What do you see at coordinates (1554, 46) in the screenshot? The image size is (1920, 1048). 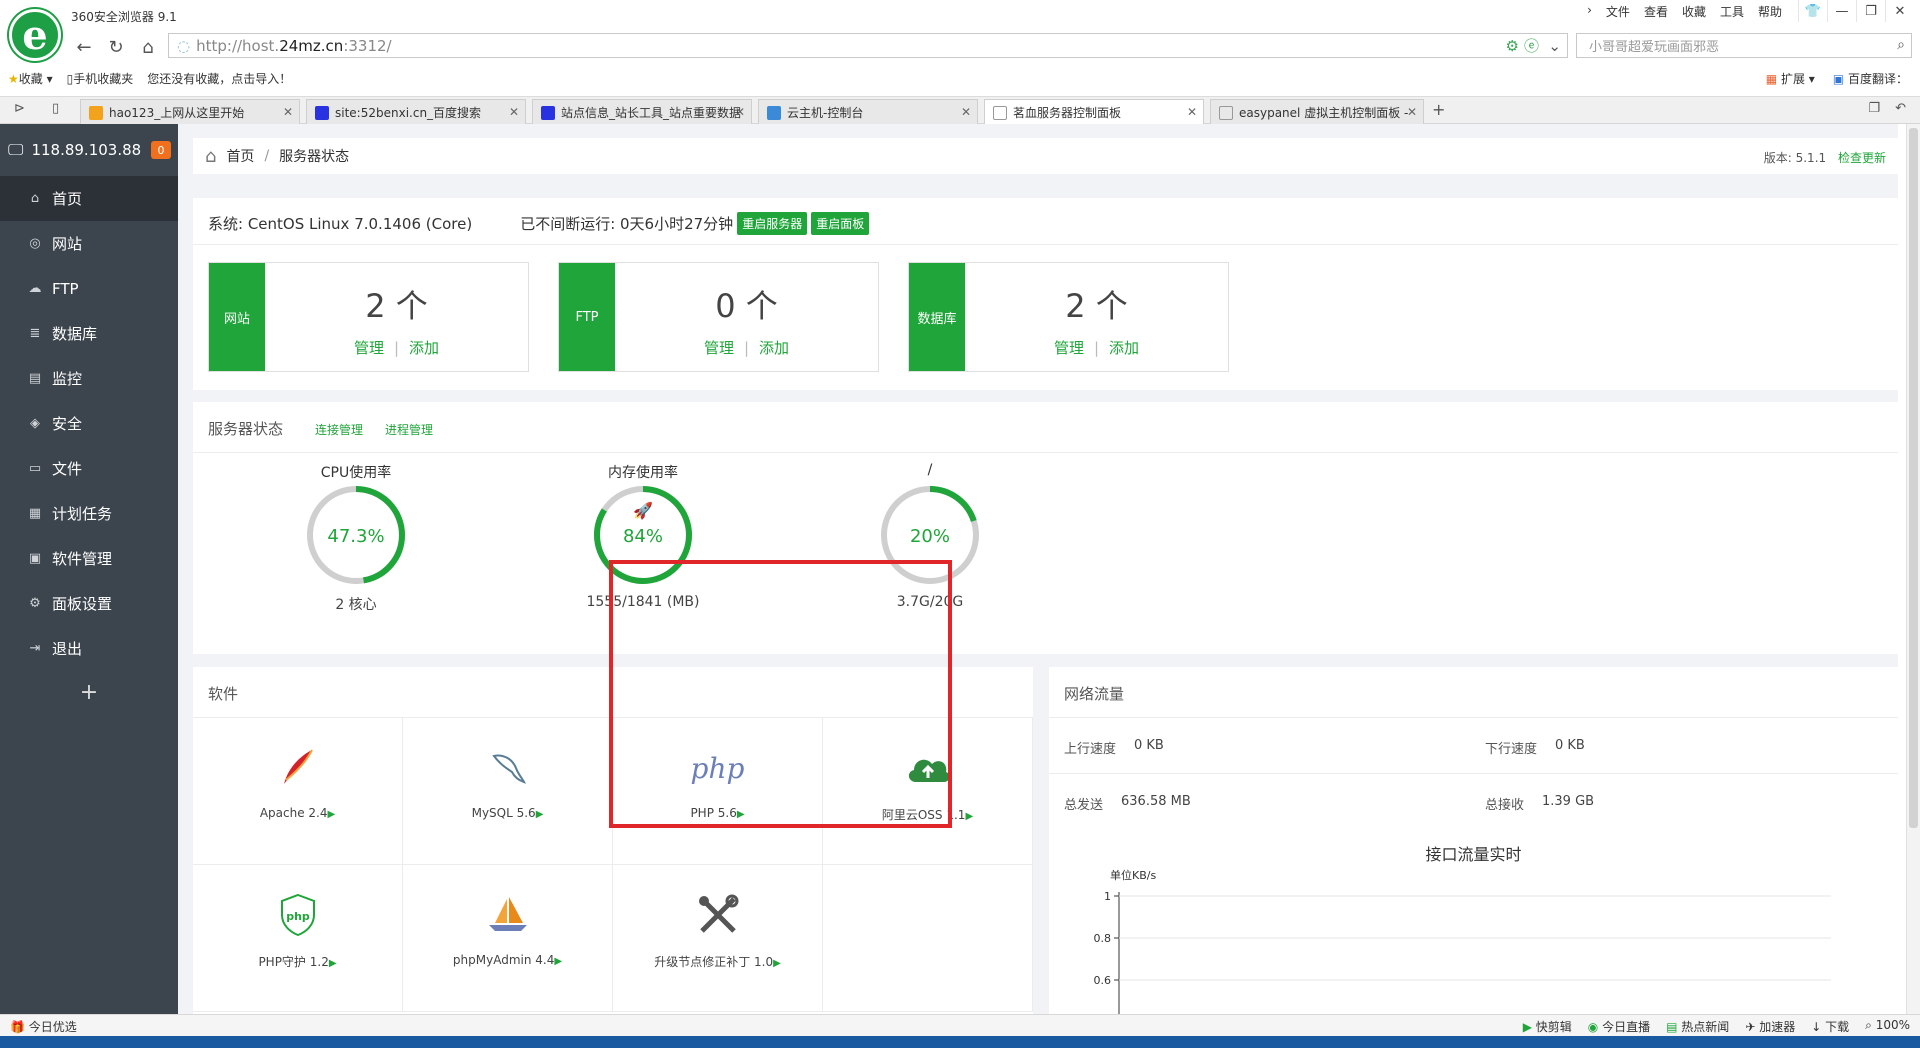 I see `url-dropdown-icon: ⌄` at bounding box center [1554, 46].